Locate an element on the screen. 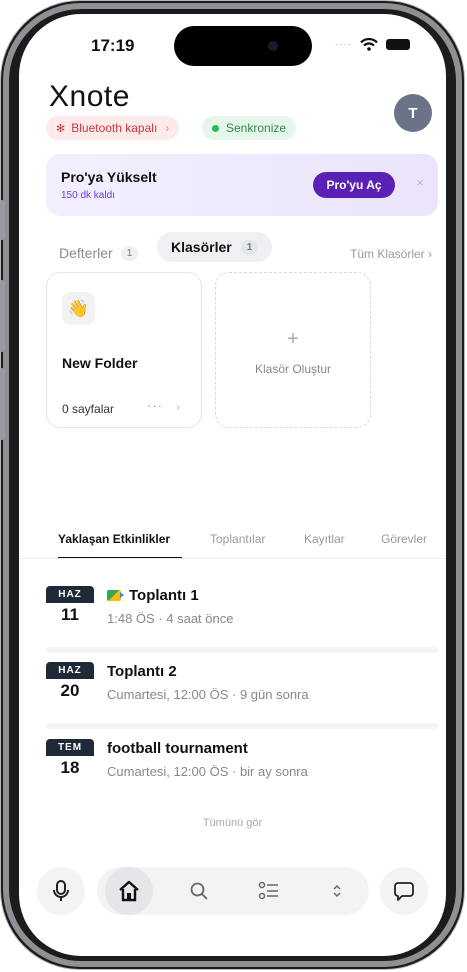  upgrade-banner: Pro'ya Yükselt 150 dk kaldı Pro'yu Aç × is located at coordinates (242, 185).